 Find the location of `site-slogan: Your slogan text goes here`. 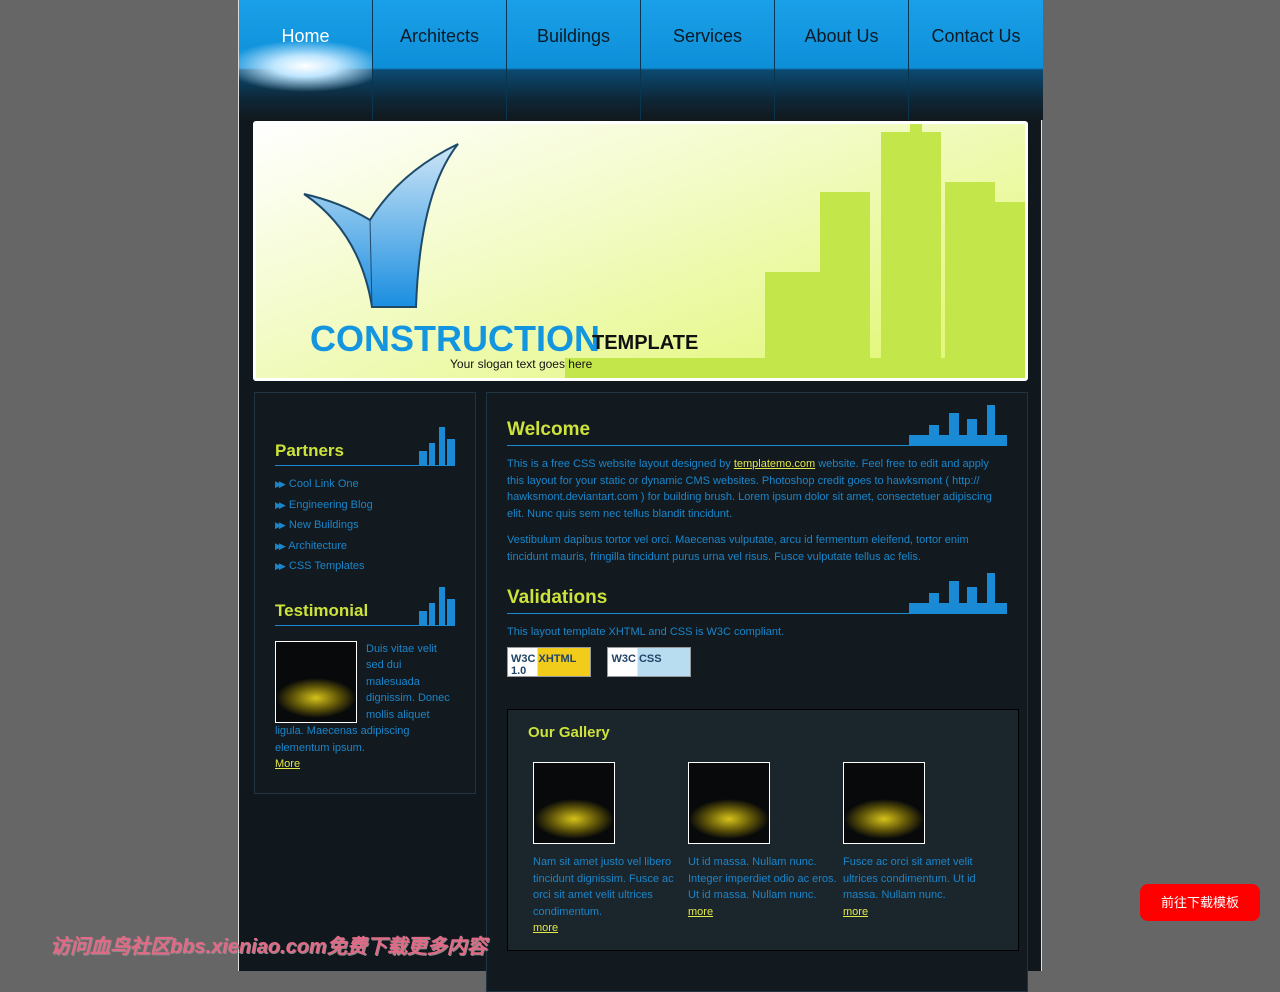

site-slogan: Your slogan text goes here is located at coordinates (521, 364).